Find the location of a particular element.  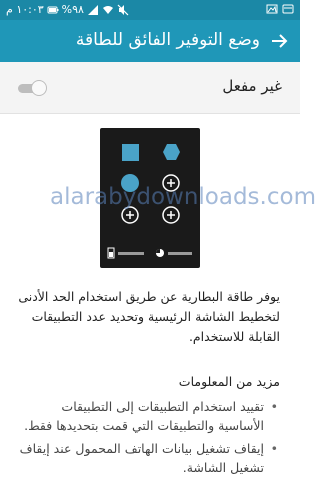

toggle-status-label: غير مفعل is located at coordinates (252, 86).